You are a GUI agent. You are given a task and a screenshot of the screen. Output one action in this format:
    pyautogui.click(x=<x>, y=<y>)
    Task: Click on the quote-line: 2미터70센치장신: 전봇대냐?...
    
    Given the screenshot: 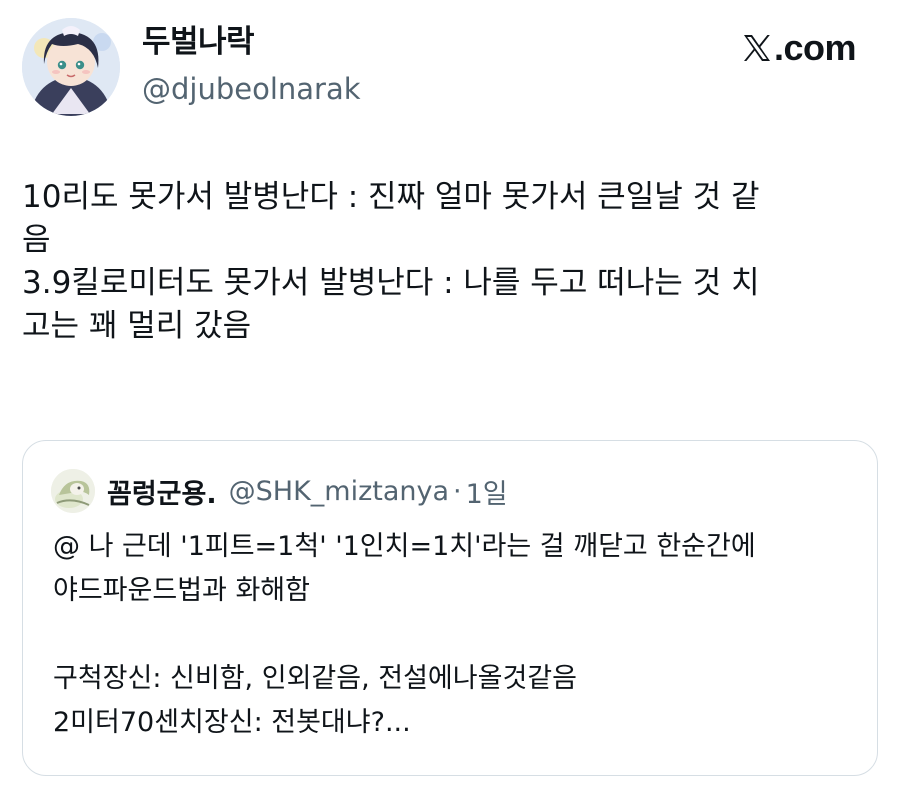 What is the action you would take?
    pyautogui.click(x=232, y=722)
    